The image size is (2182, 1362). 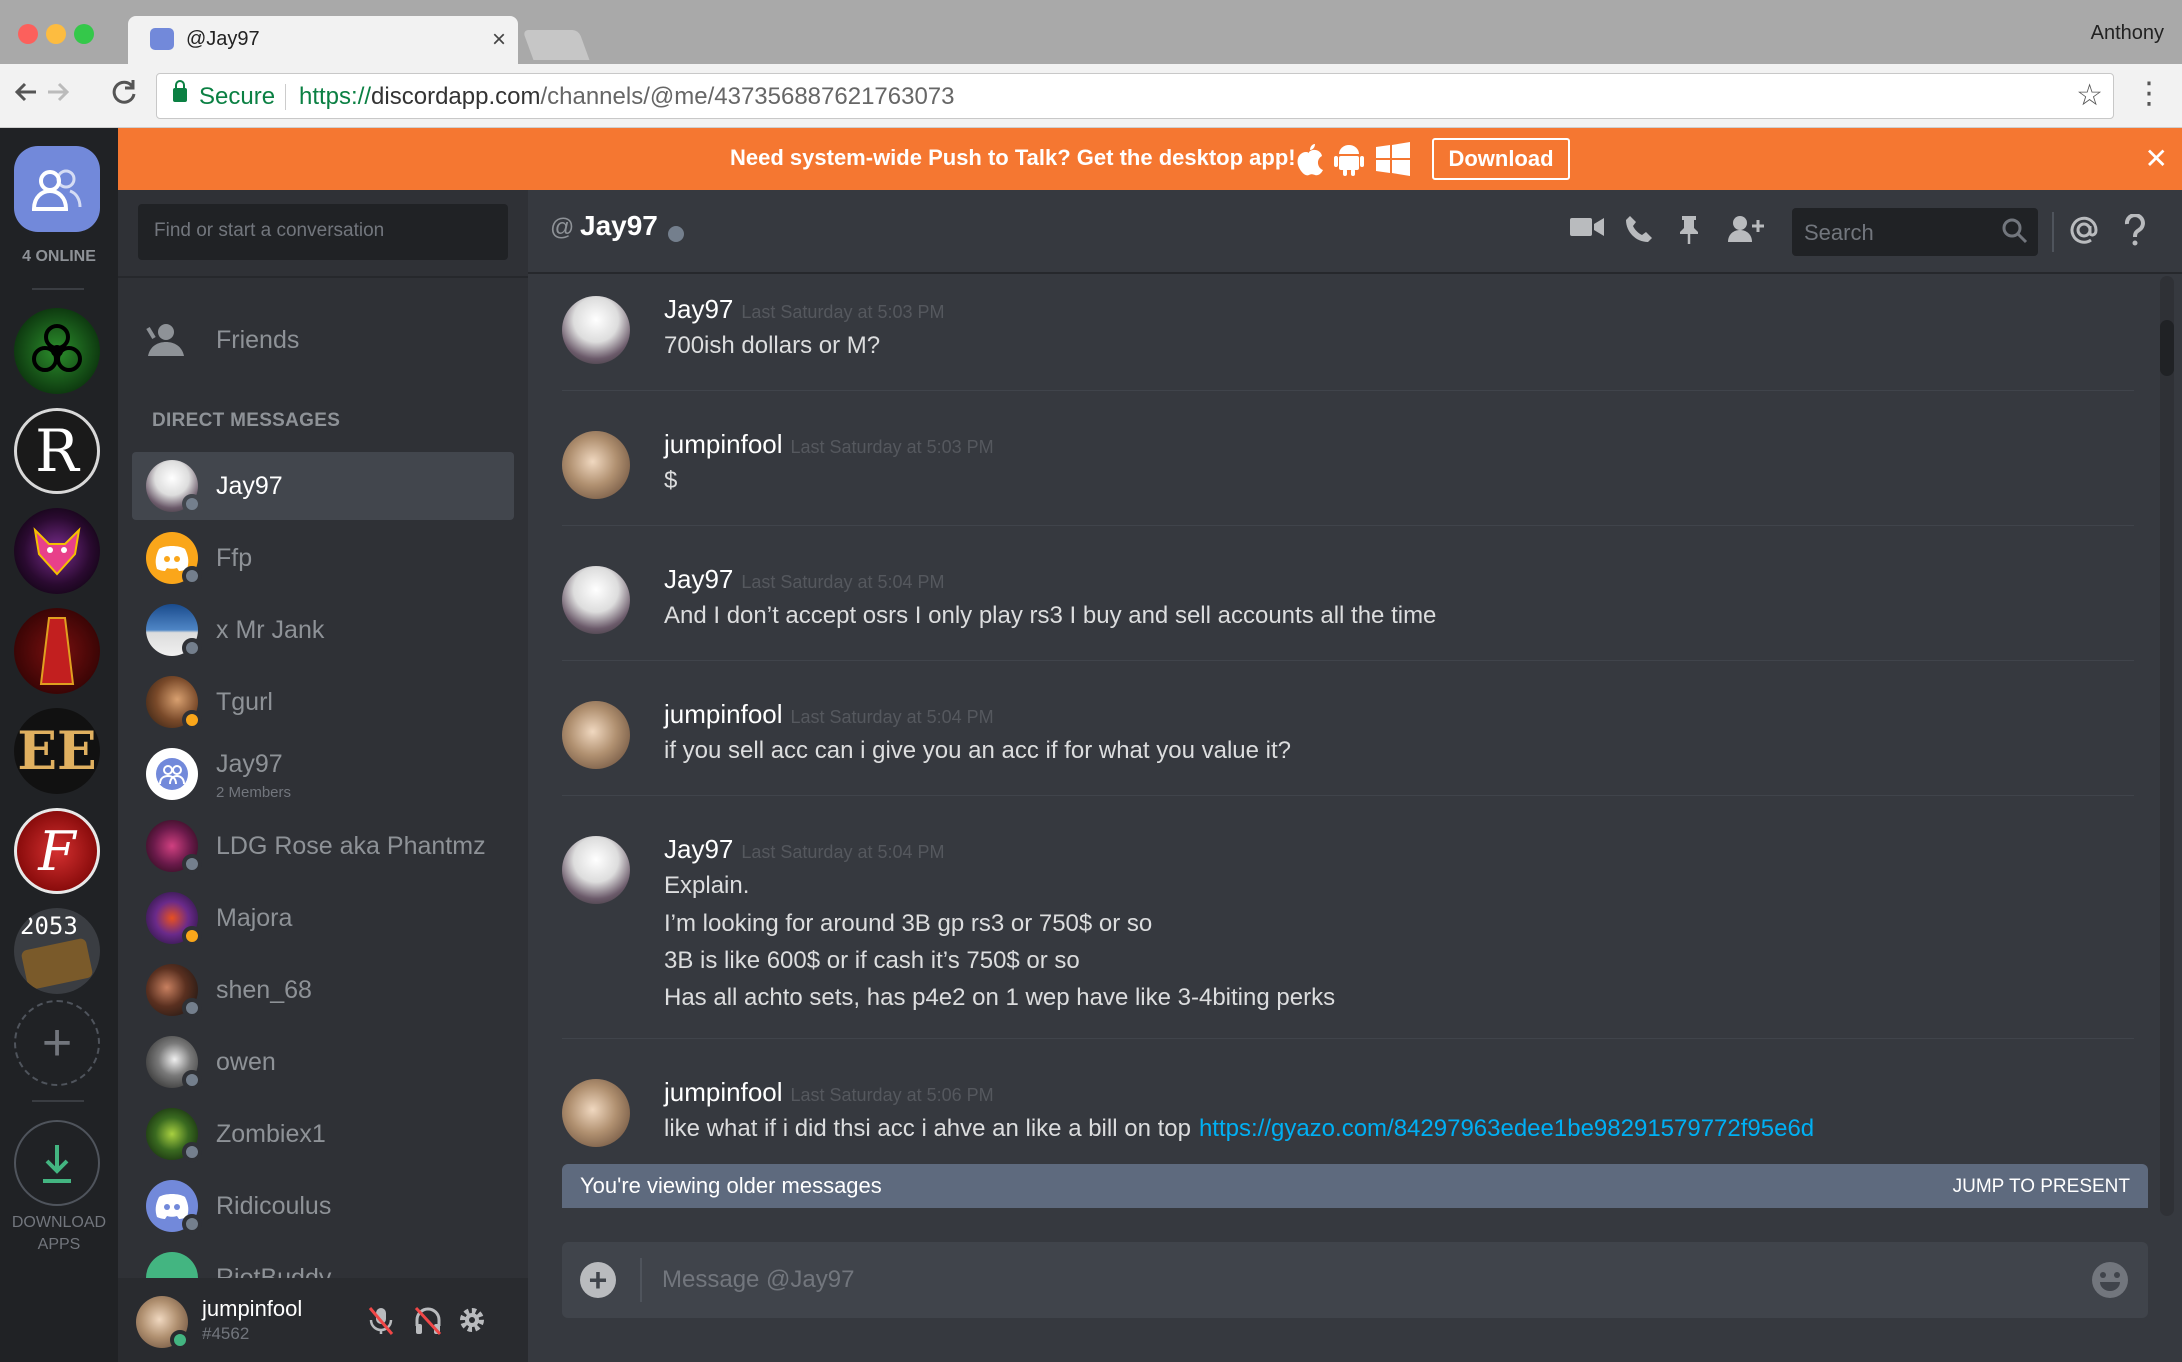 I want to click on window-minimize-button, so click(x=56, y=34).